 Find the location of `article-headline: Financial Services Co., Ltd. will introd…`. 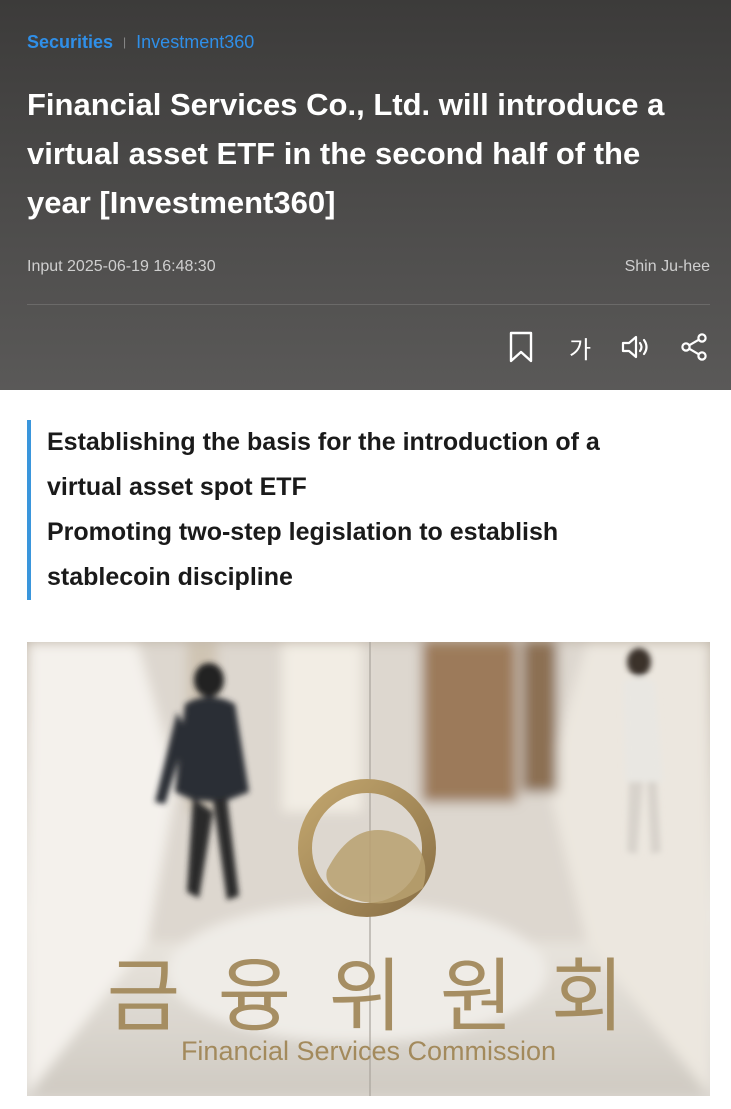

article-headline: Financial Services Co., Ltd. will introd… is located at coordinates (367, 153).